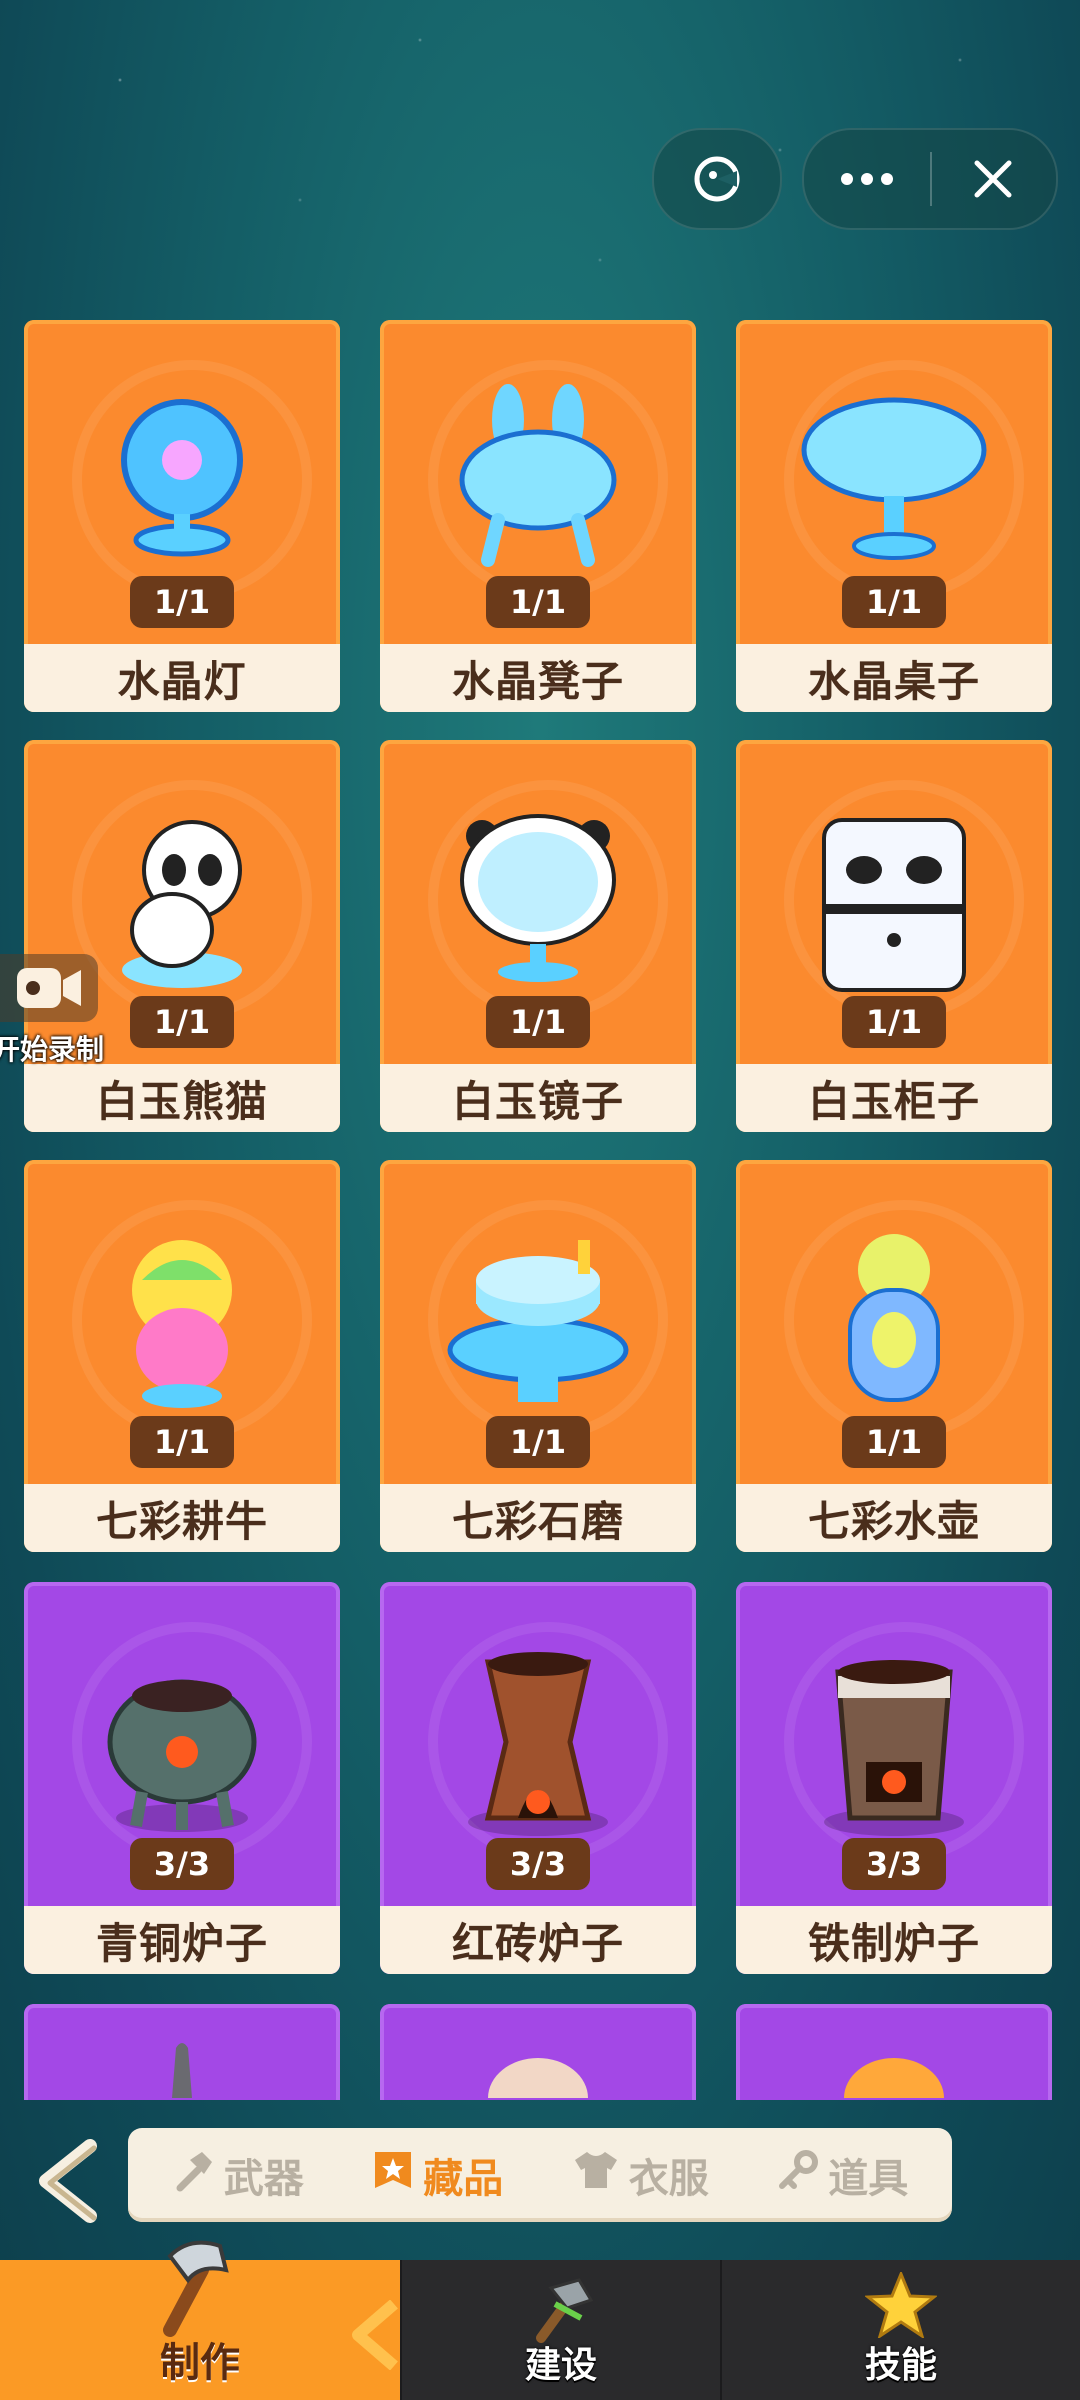 The width and height of the screenshot is (1080, 2400). I want to click on nav-skill: 技能, so click(900, 2330).